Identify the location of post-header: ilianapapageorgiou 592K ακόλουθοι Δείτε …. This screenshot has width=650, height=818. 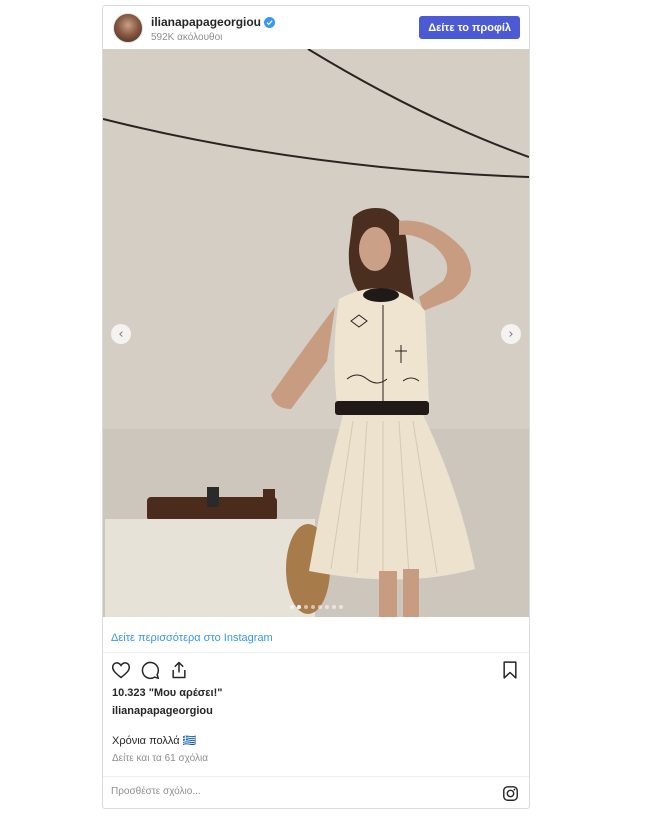
(316, 27).